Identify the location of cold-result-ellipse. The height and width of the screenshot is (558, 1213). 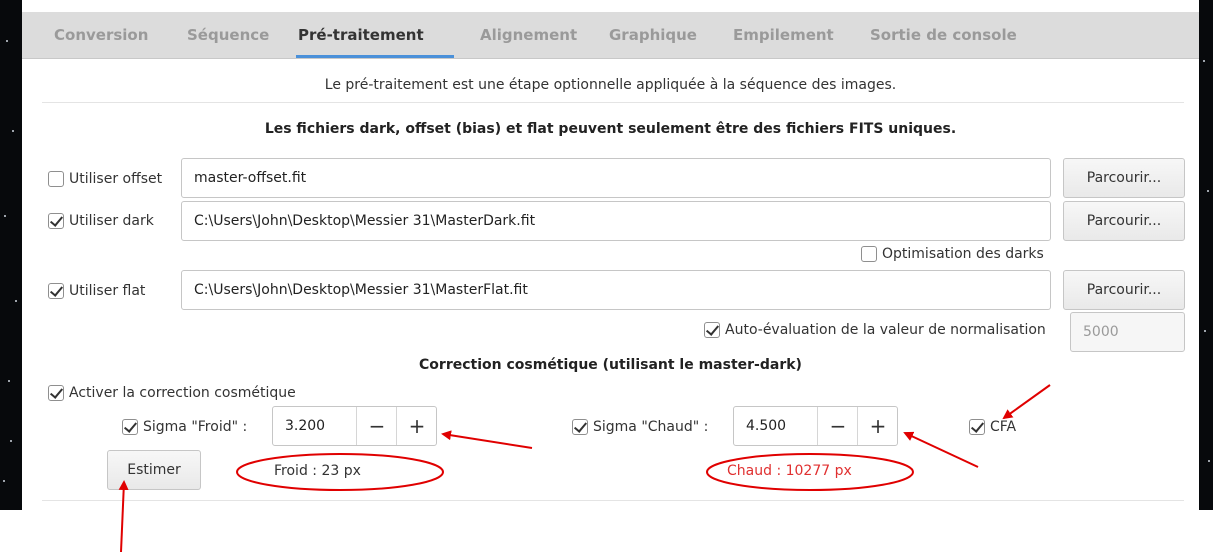
(340, 472).